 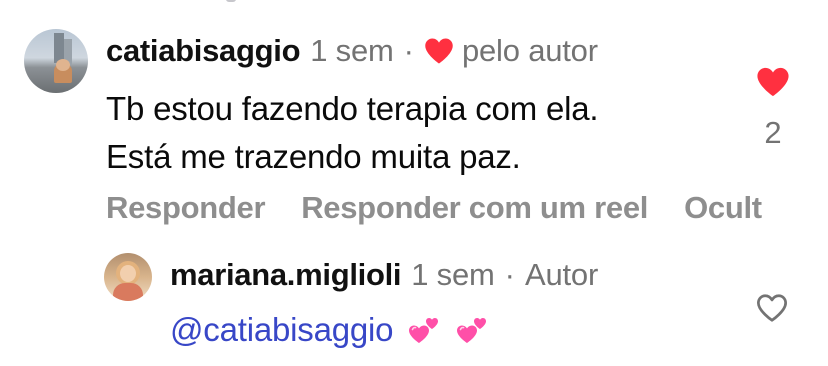 I want to click on comment-time: 1 sem, so click(x=352, y=50).